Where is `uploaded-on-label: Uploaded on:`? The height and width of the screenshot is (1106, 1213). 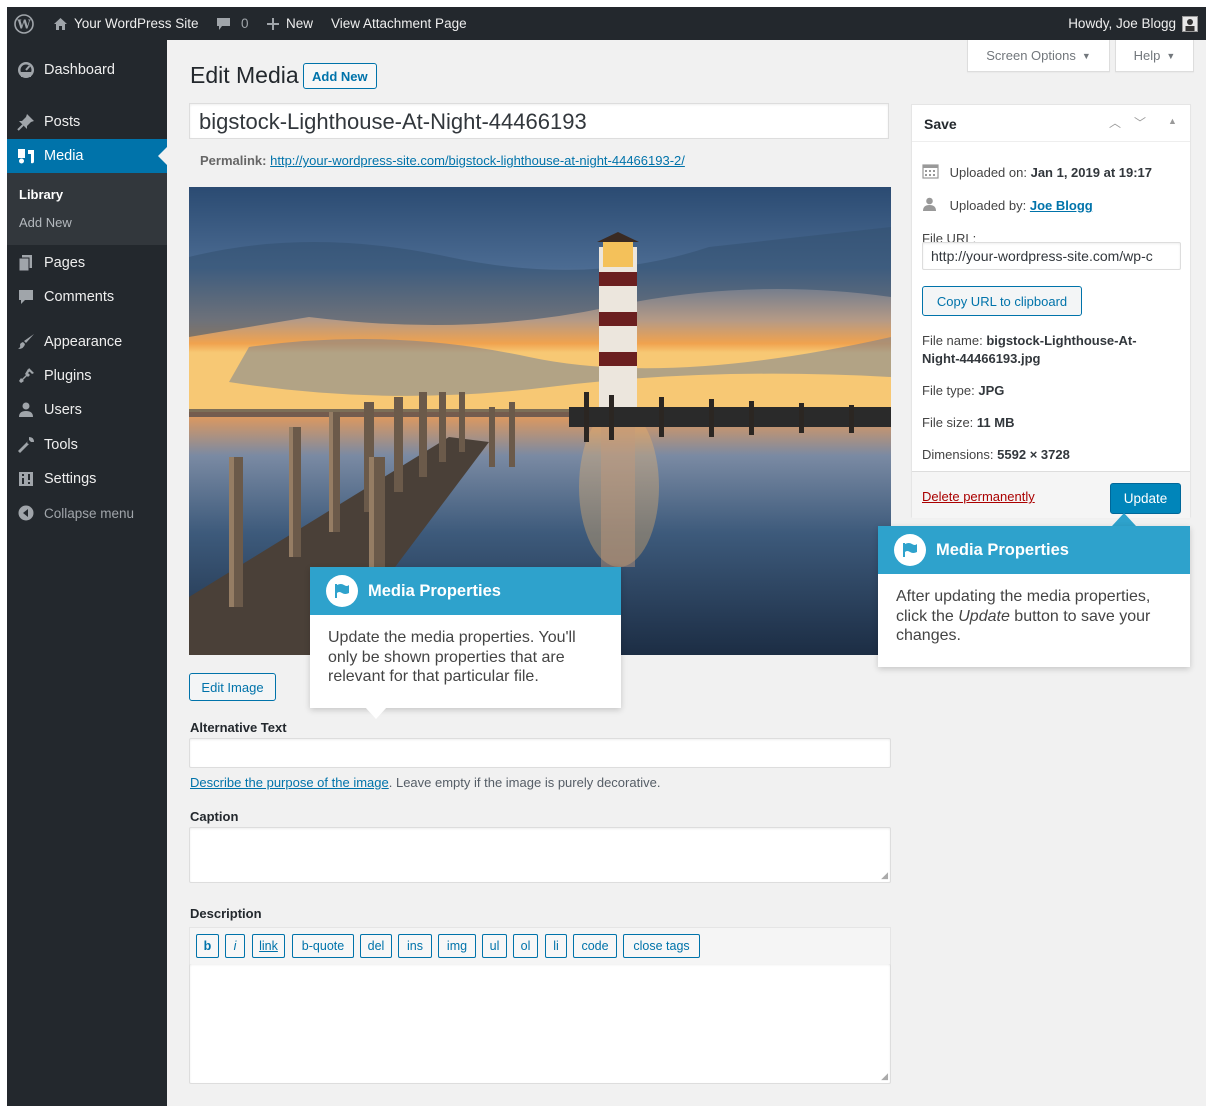
uploaded-on-label: Uploaded on: is located at coordinates (988, 172).